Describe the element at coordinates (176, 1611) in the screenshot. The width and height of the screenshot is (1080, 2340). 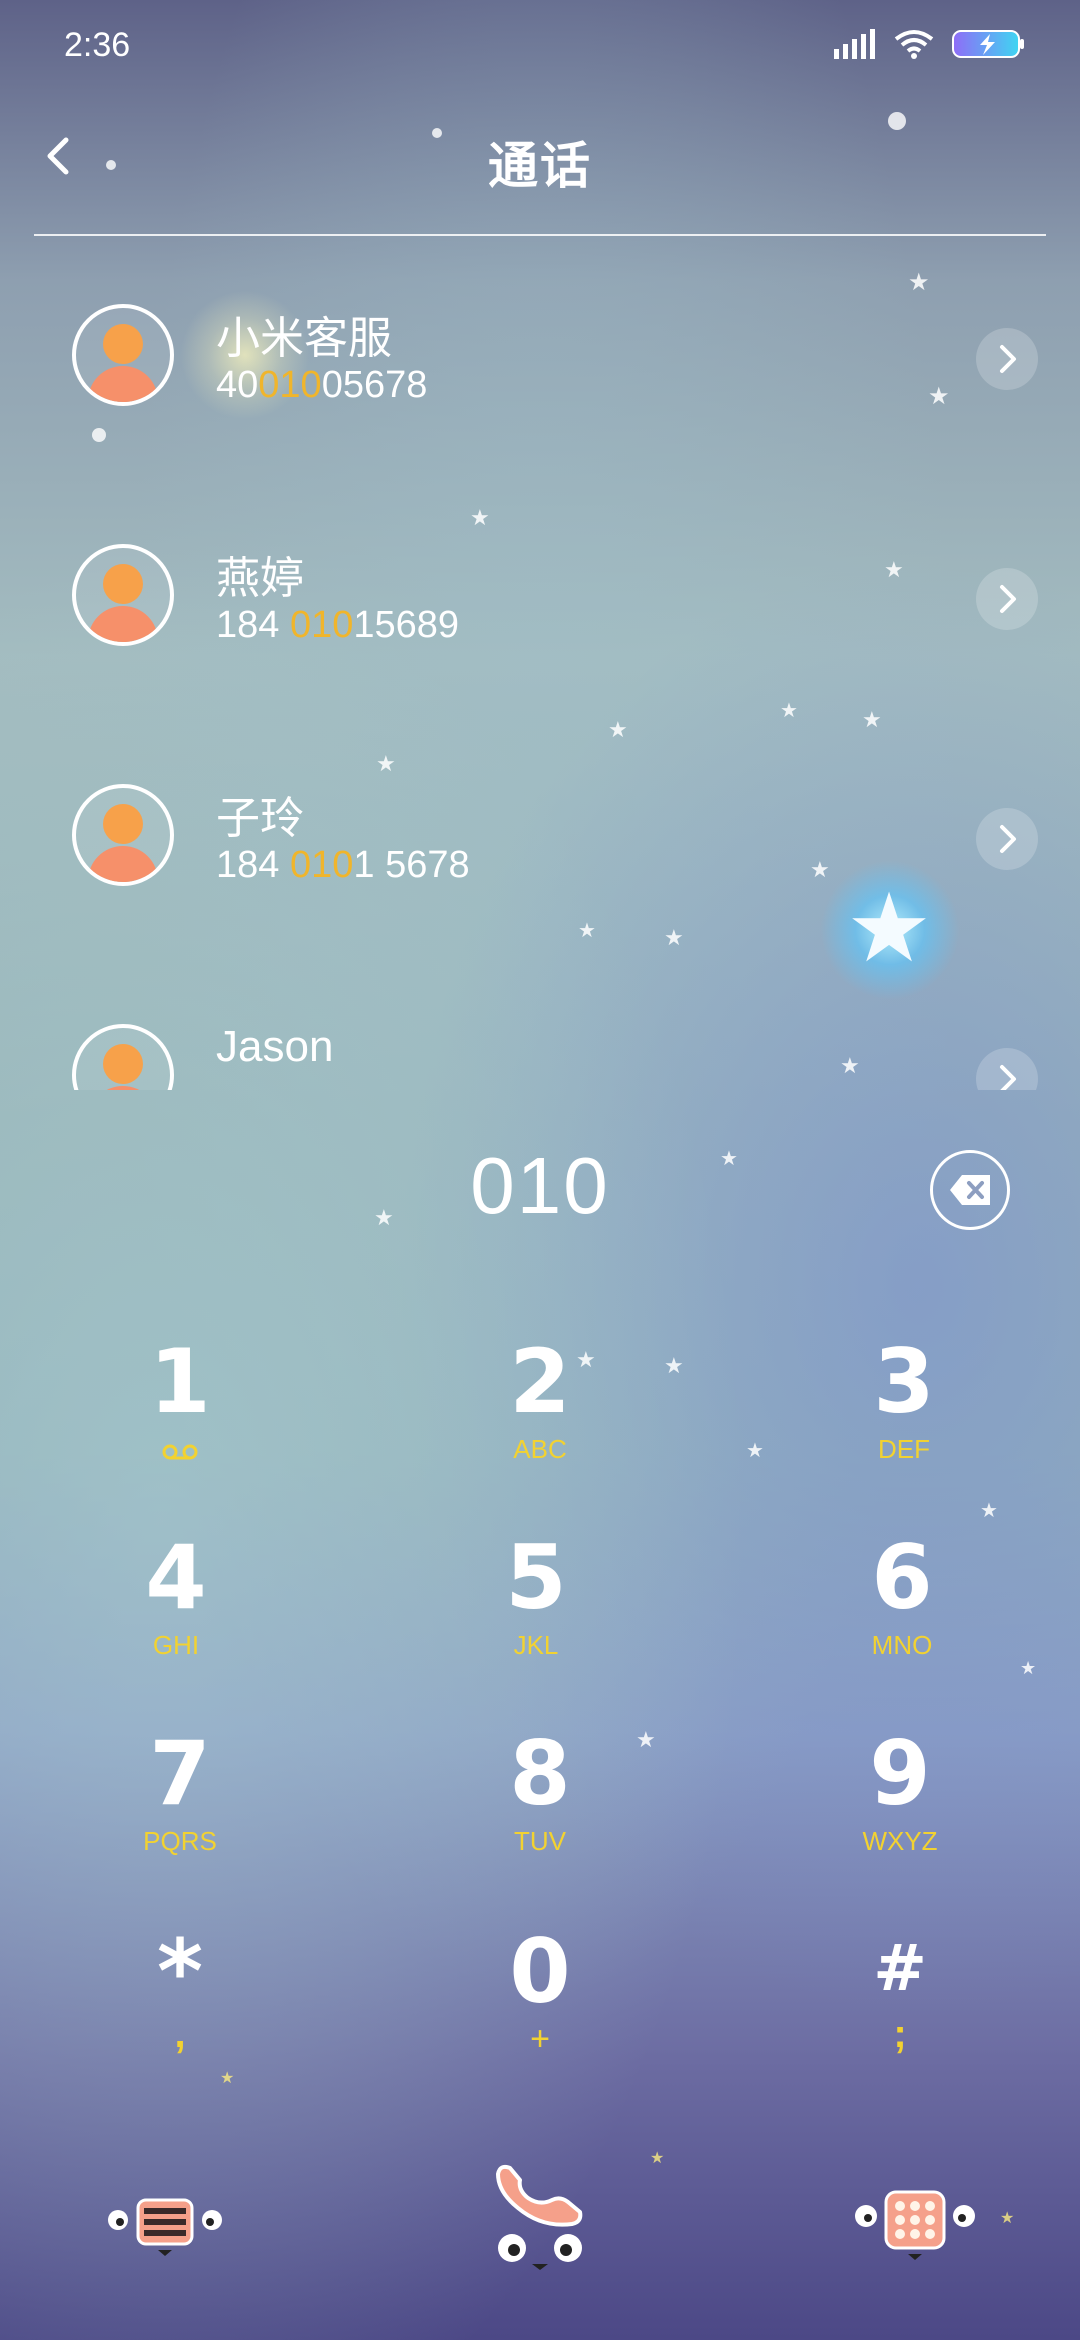
I see `key-4: 4 GHI` at that location.